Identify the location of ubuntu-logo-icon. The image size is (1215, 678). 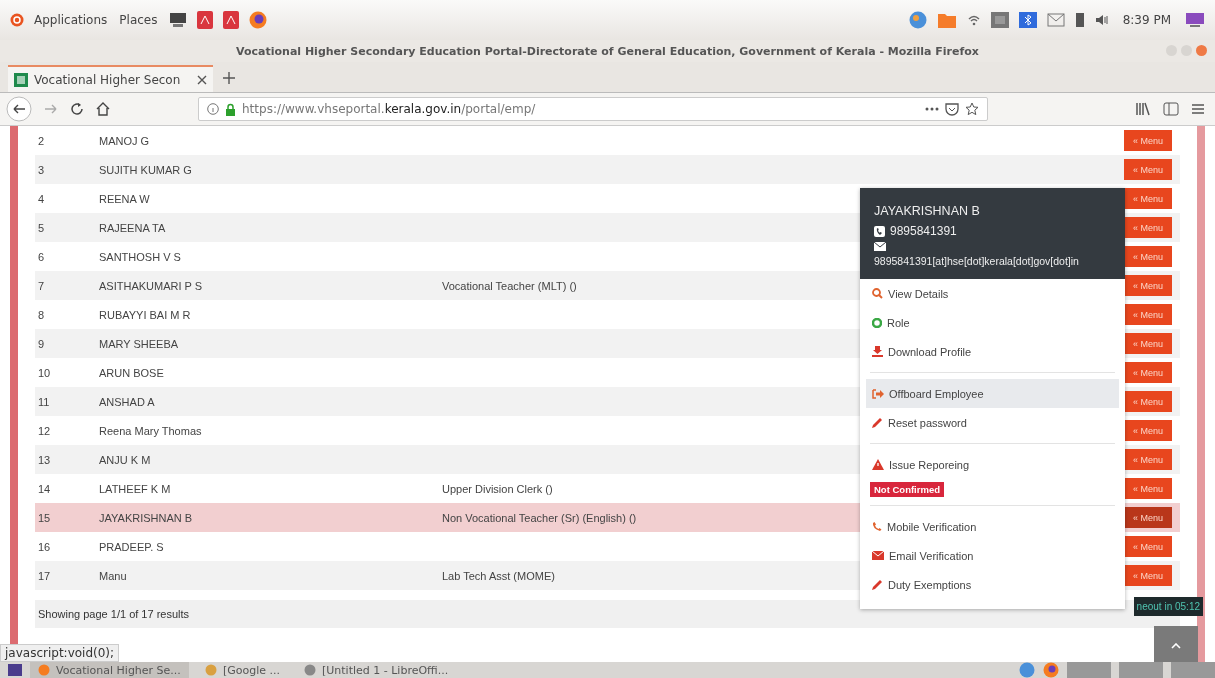
(17, 20).